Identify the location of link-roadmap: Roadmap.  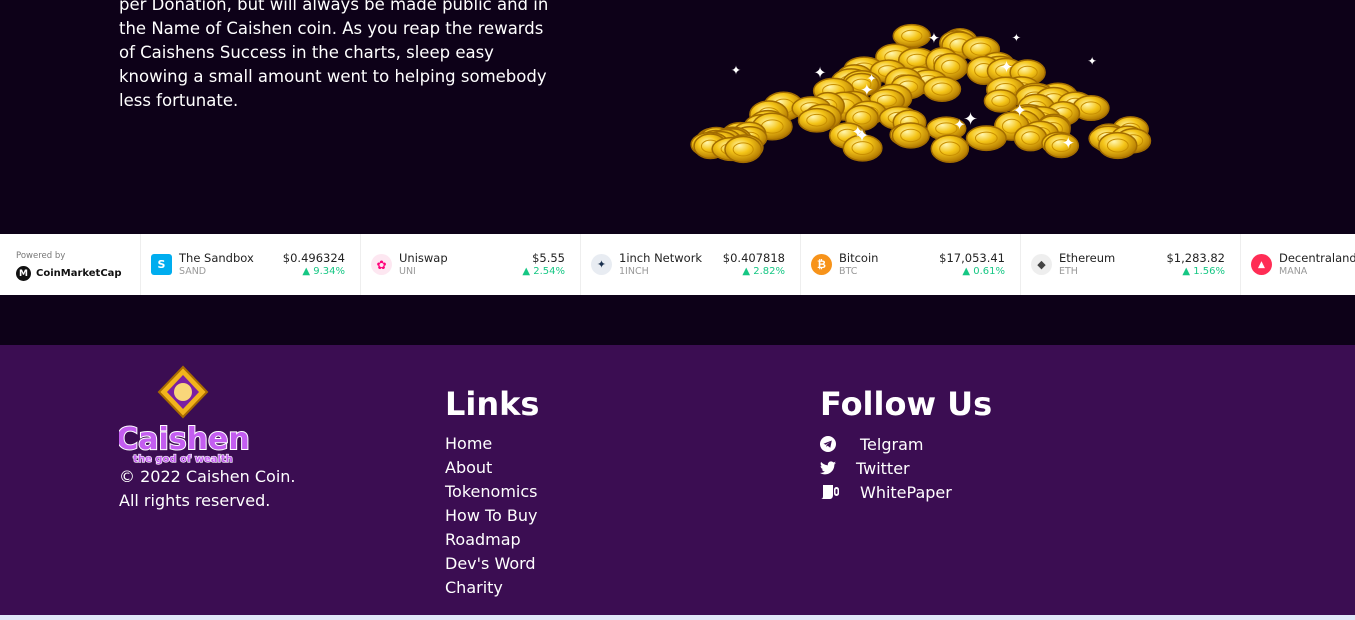
(491, 540).